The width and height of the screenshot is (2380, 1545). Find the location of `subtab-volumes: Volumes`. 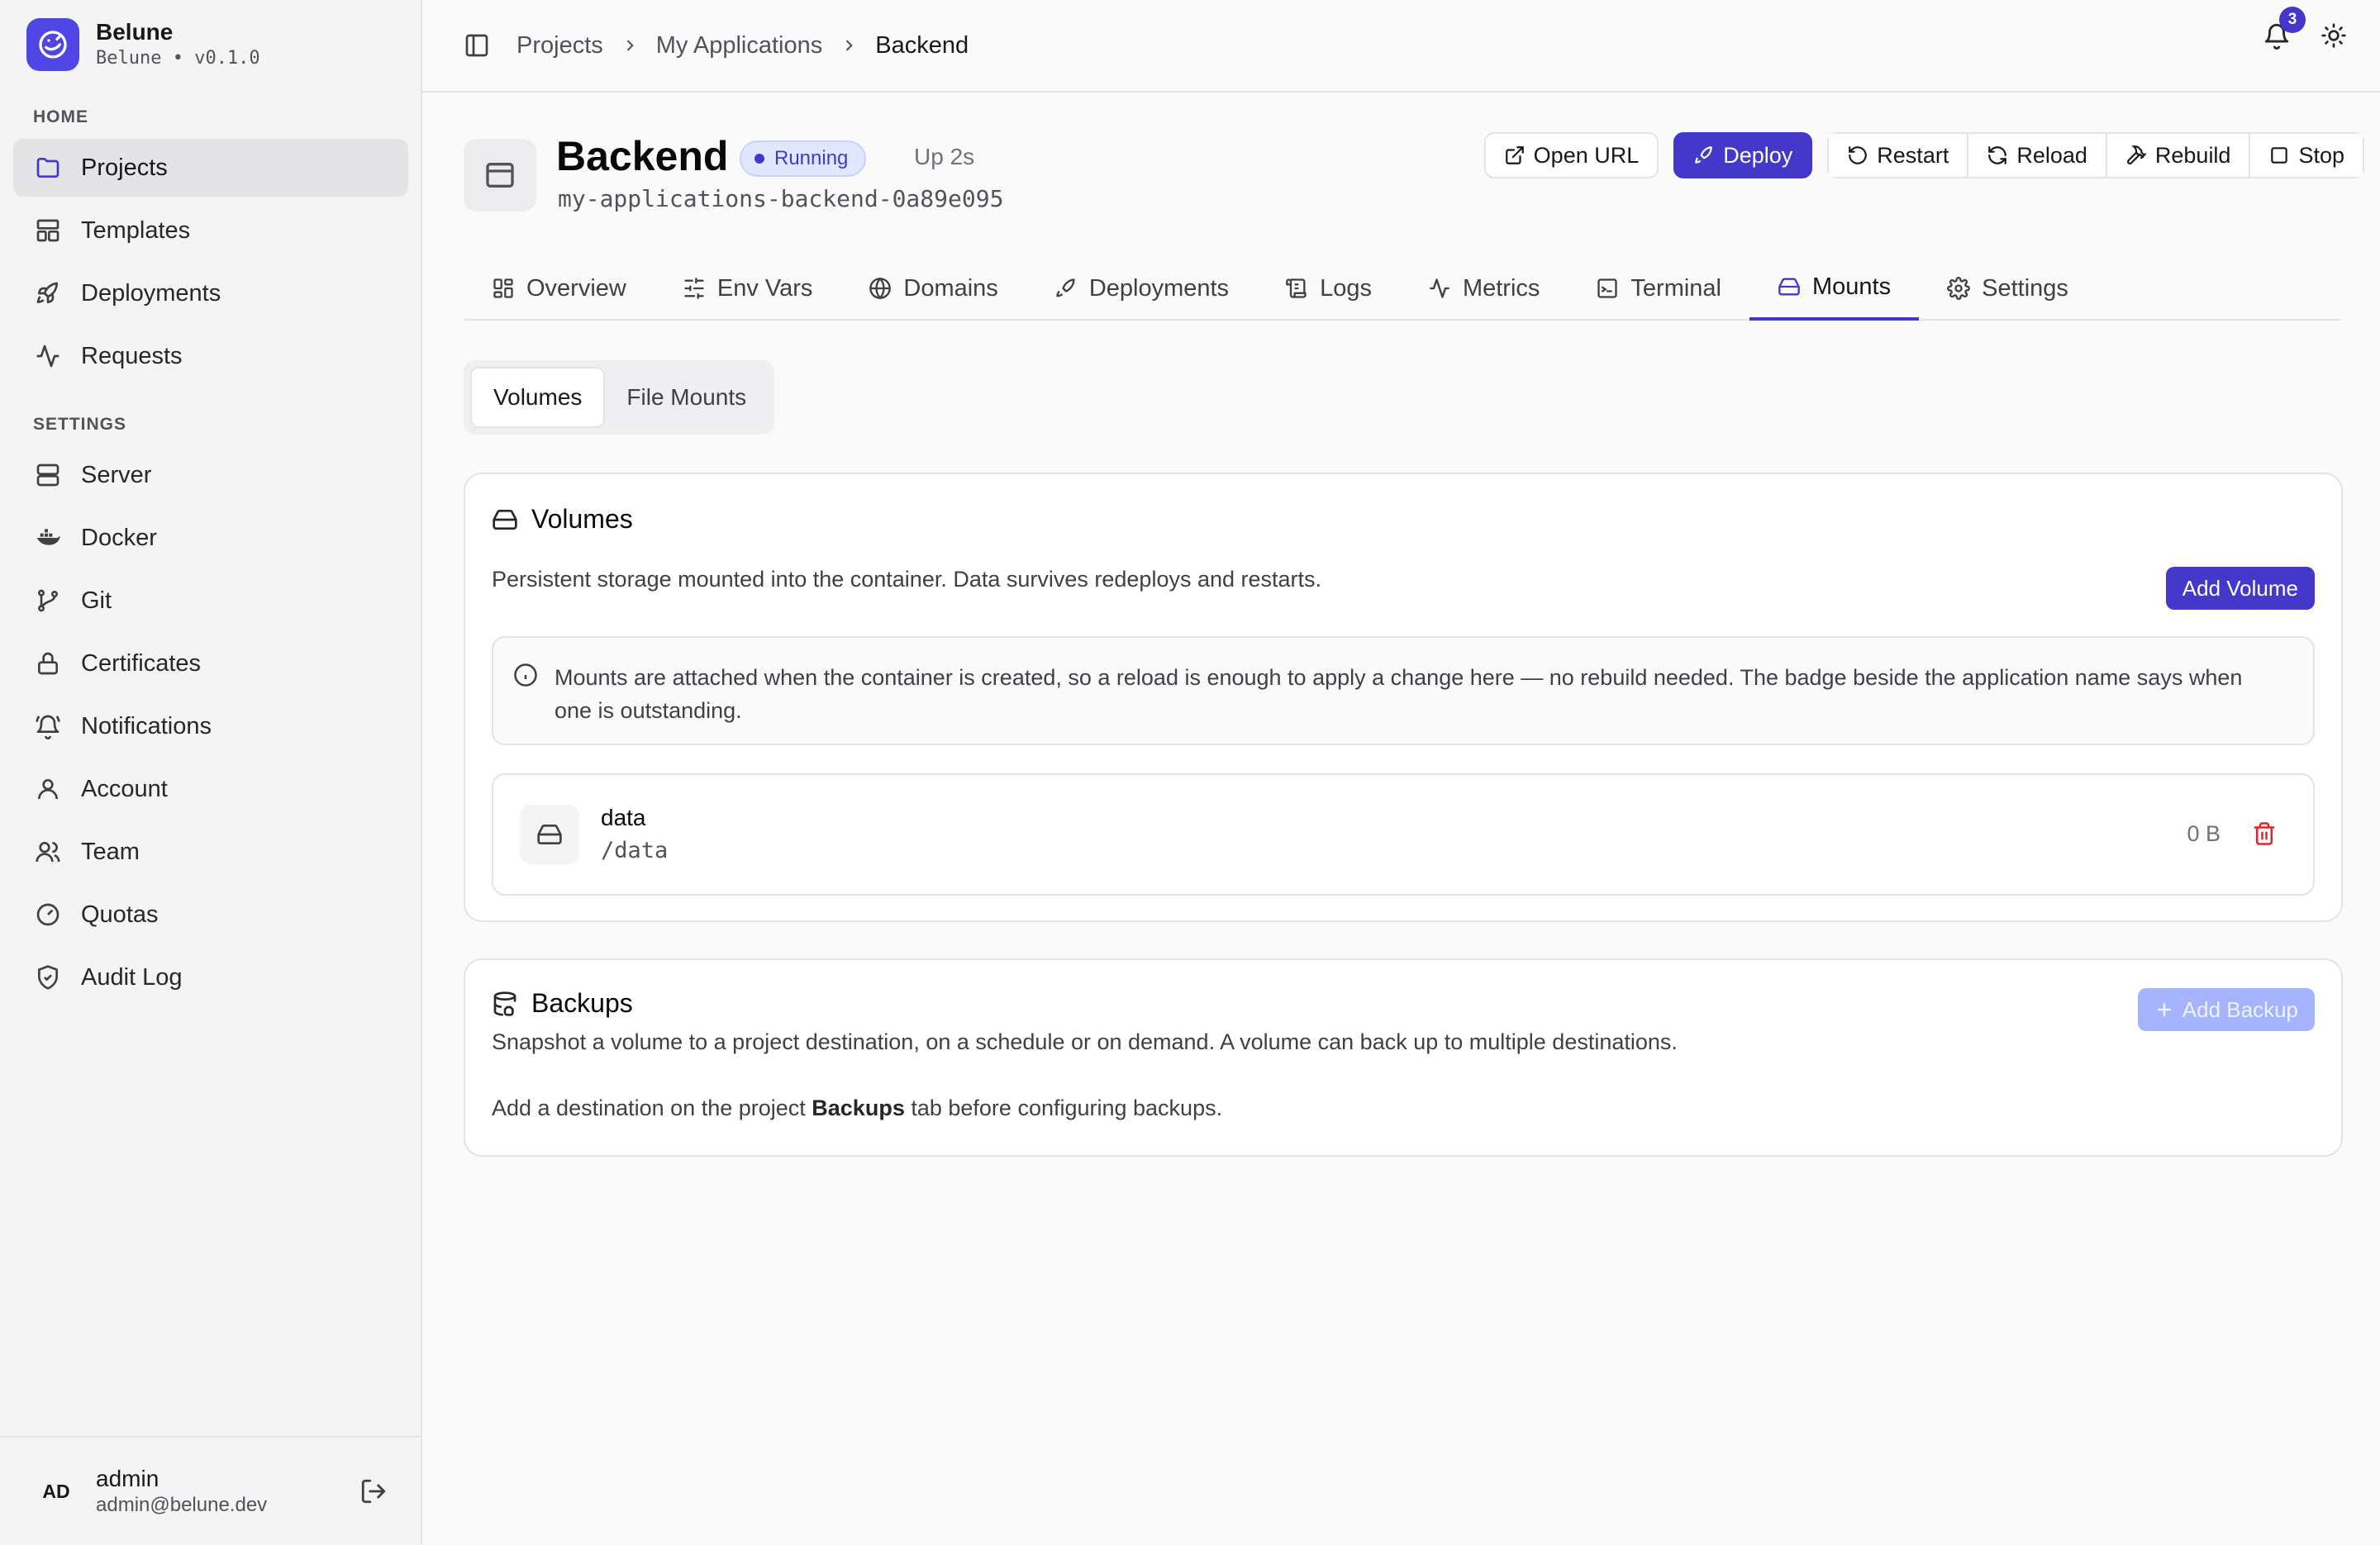

subtab-volumes: Volumes is located at coordinates (538, 397).